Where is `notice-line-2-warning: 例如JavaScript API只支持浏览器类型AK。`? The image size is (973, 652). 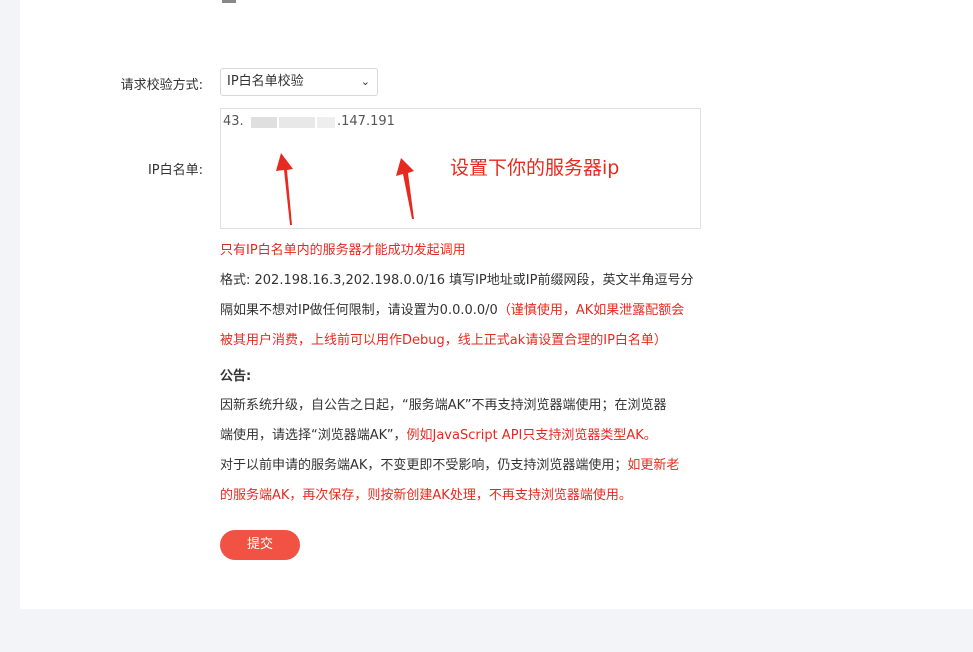
notice-line-2-warning: 例如JavaScript API只支持浏览器类型AK。 is located at coordinates (531, 435).